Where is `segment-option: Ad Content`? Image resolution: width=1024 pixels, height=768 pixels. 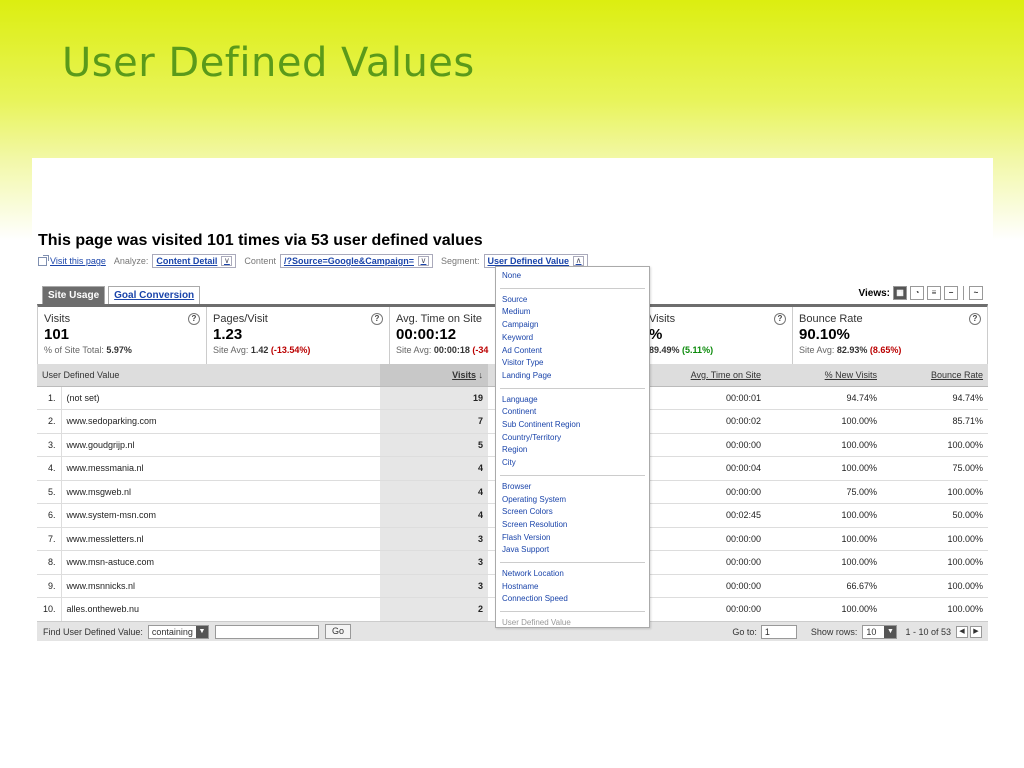 segment-option: Ad Content is located at coordinates (572, 351).